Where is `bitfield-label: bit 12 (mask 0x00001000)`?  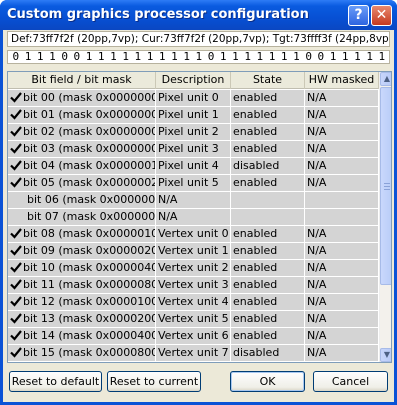
bitfield-label: bit 12 (mask 0x00001000) is located at coordinates (89, 301).